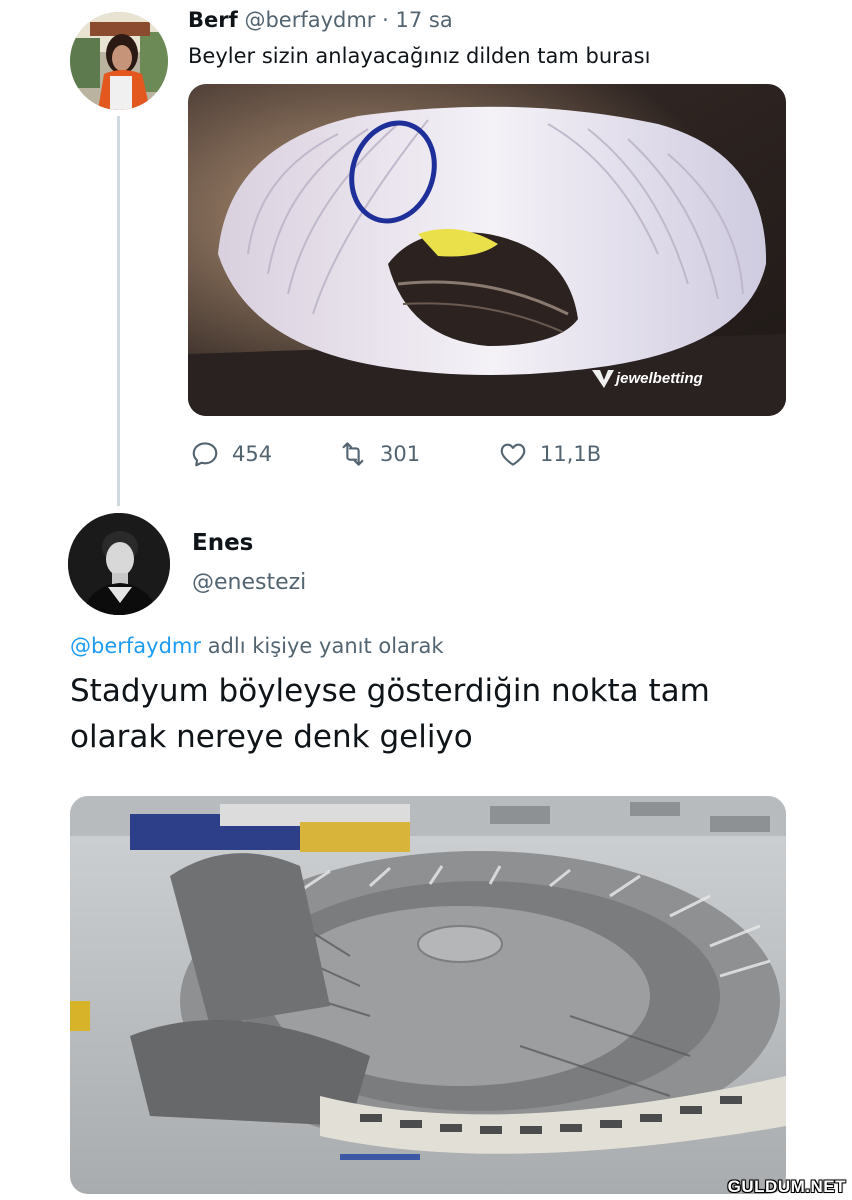 The image size is (852, 1200). Describe the element at coordinates (231, 454) in the screenshot. I see `reply-action: 454` at that location.